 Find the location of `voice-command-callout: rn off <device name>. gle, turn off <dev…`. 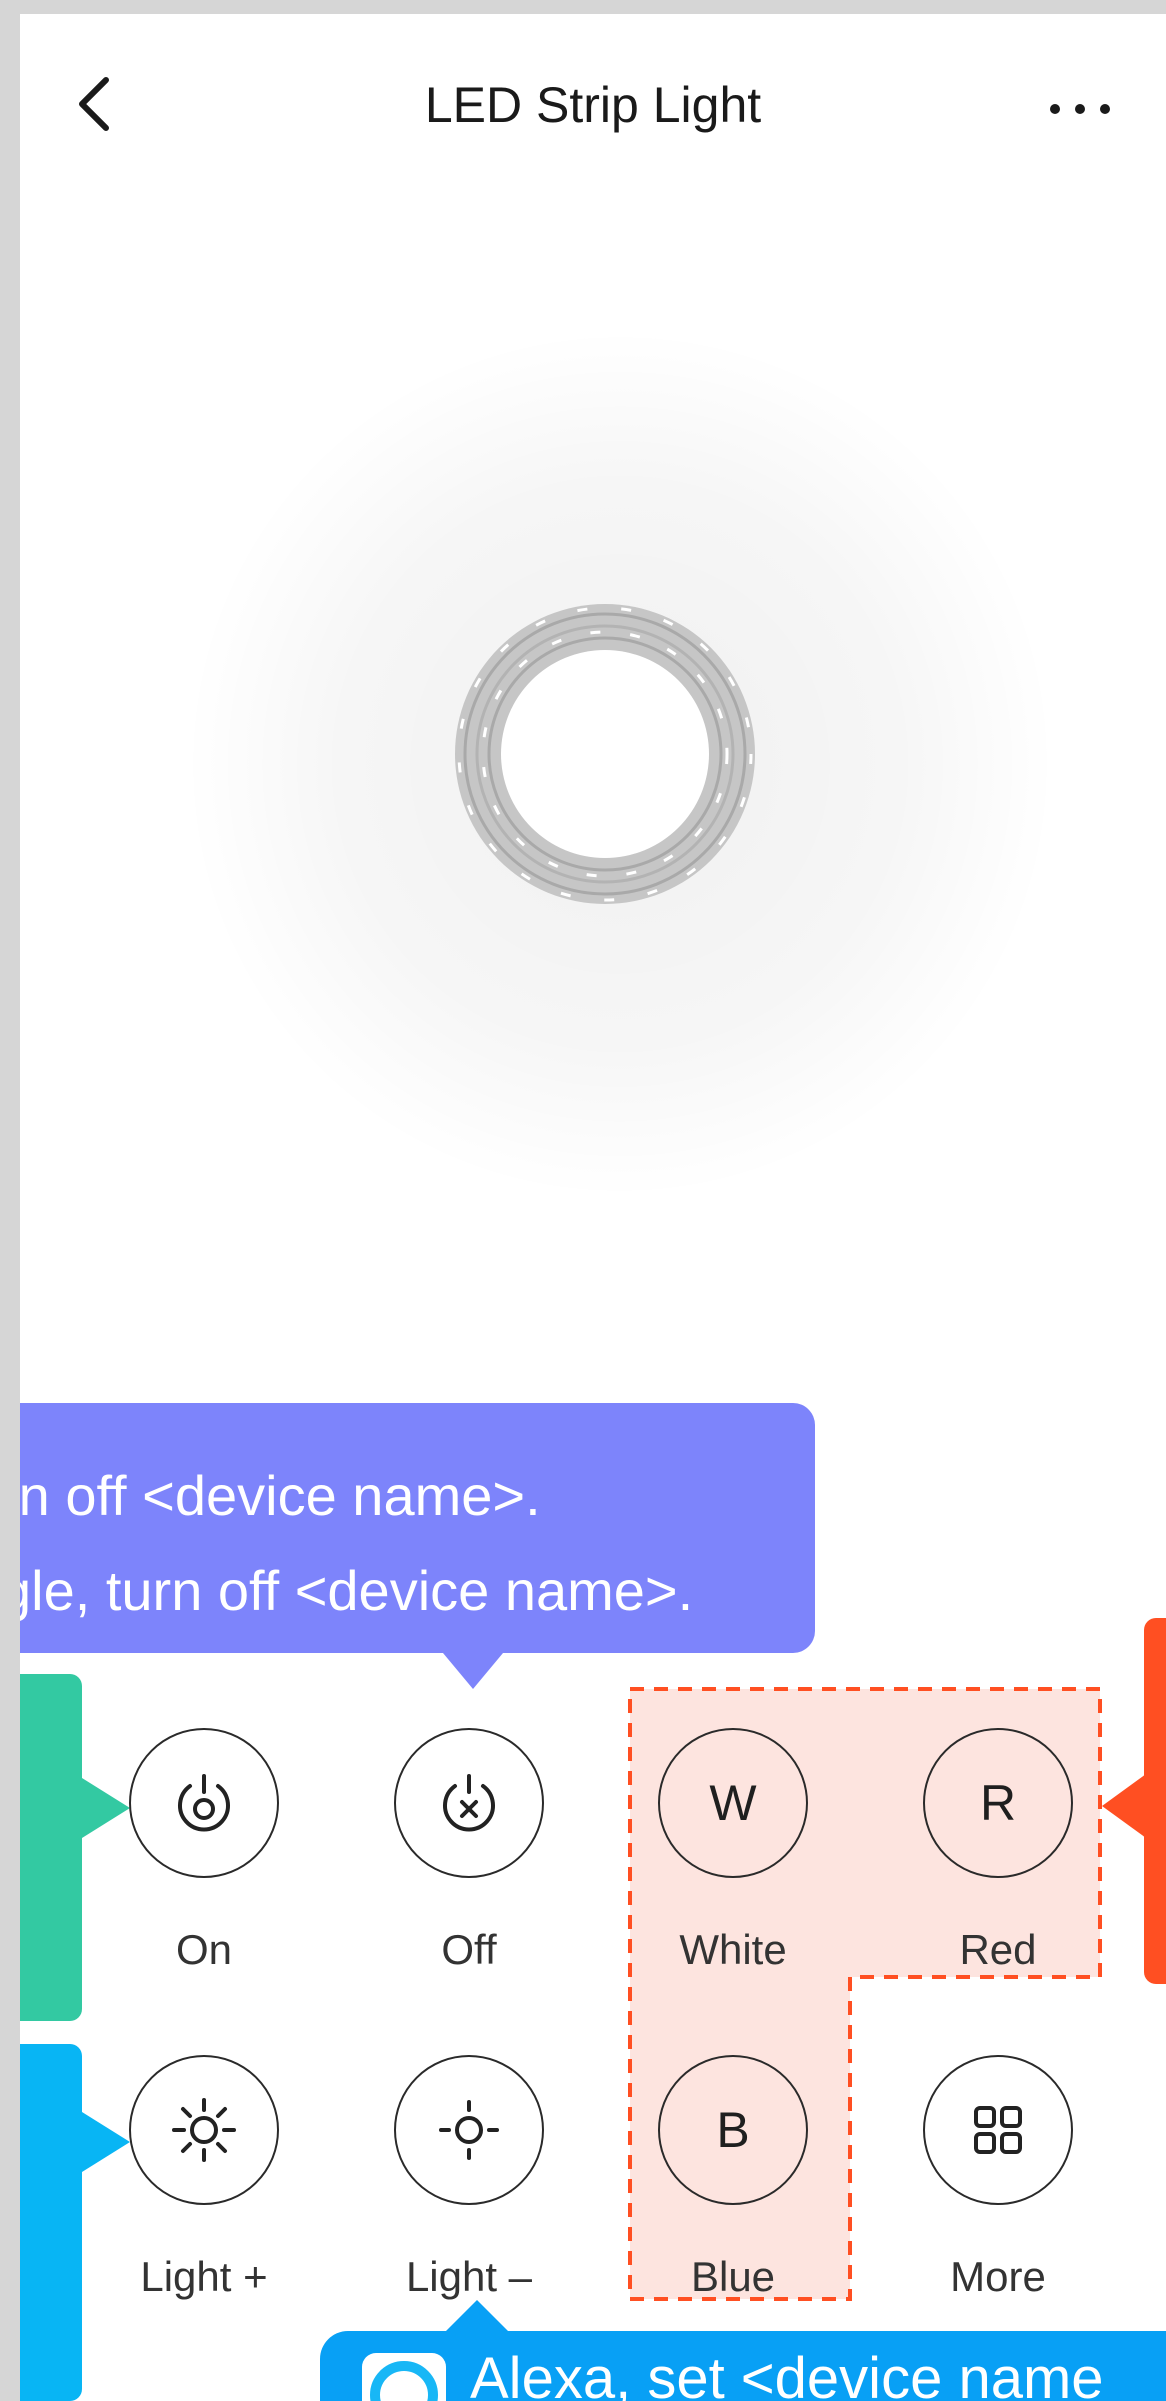

voice-command-callout: rn off <device name>. gle, turn off <dev… is located at coordinates (417, 1528).